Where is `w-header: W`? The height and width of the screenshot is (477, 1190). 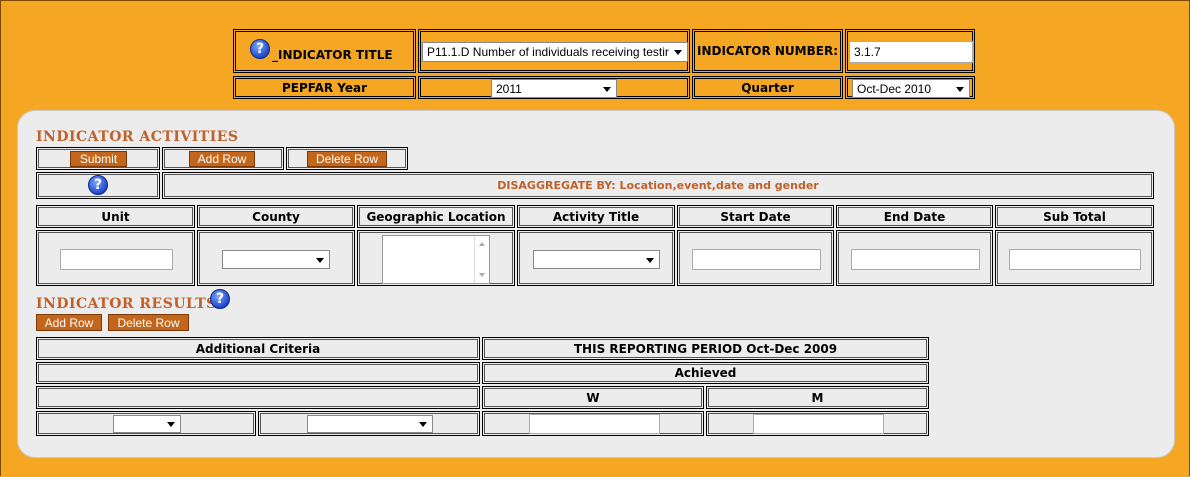
w-header: W is located at coordinates (593, 397).